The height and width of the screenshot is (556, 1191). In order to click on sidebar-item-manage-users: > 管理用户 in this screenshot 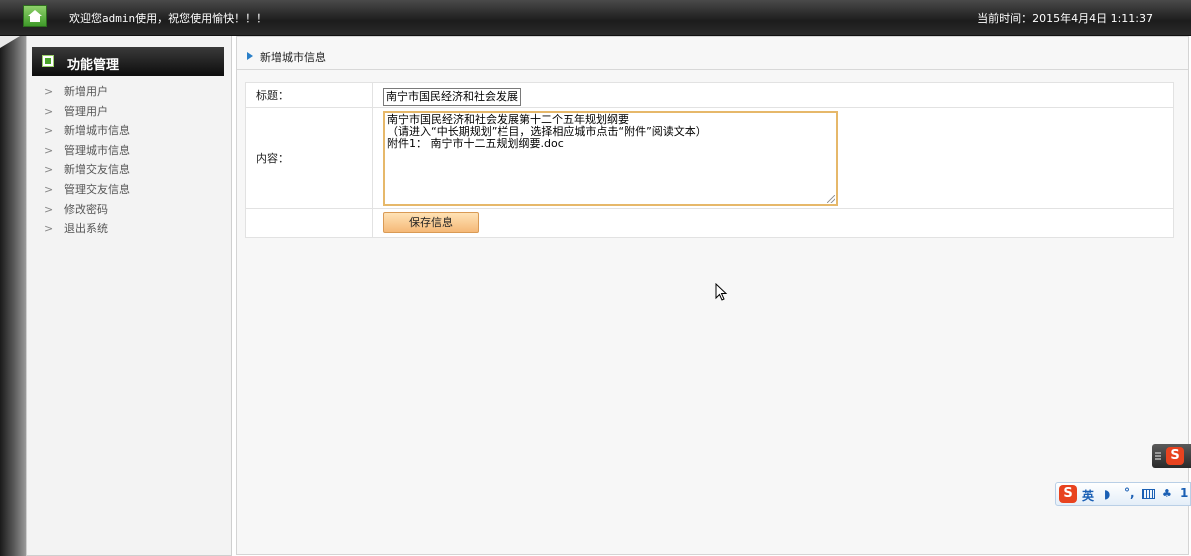, I will do `click(87, 112)`.